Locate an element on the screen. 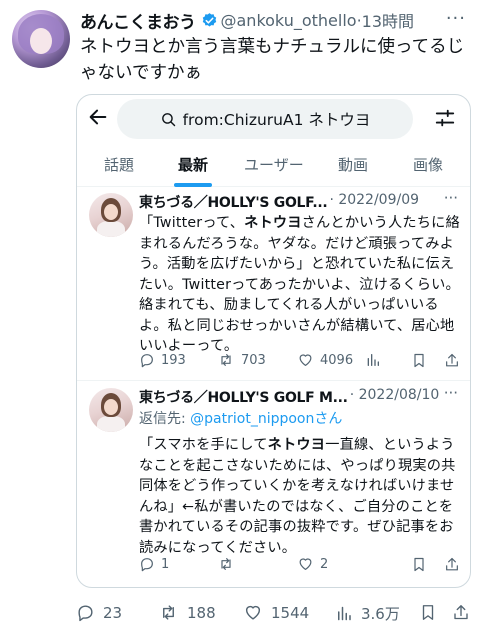 The width and height of the screenshot is (480, 636). retweet-count: 188 is located at coordinates (201, 612).